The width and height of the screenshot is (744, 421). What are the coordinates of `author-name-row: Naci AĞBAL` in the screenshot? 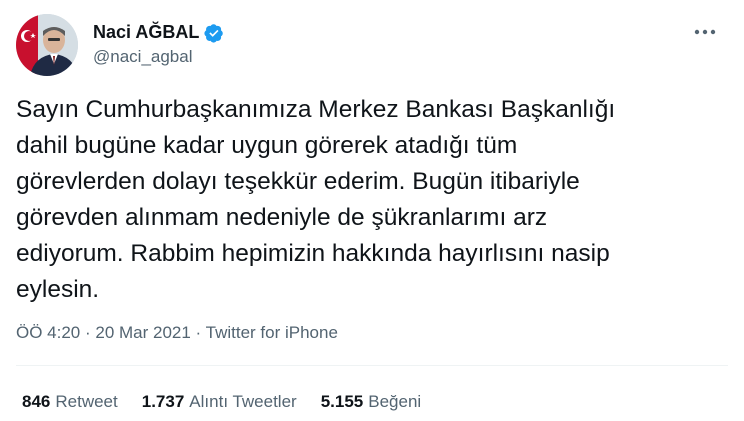 It's located at (158, 32).